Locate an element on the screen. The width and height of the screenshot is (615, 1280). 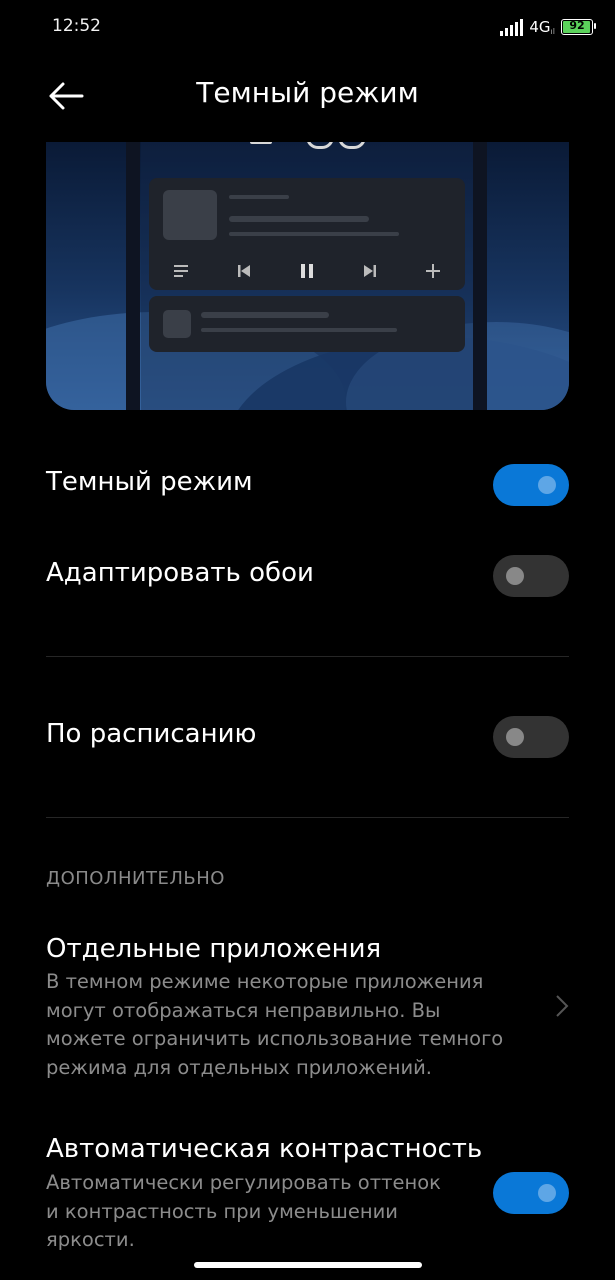
auto-contrast-title: Автоматическая контрастность is located at coordinates (264, 1149).